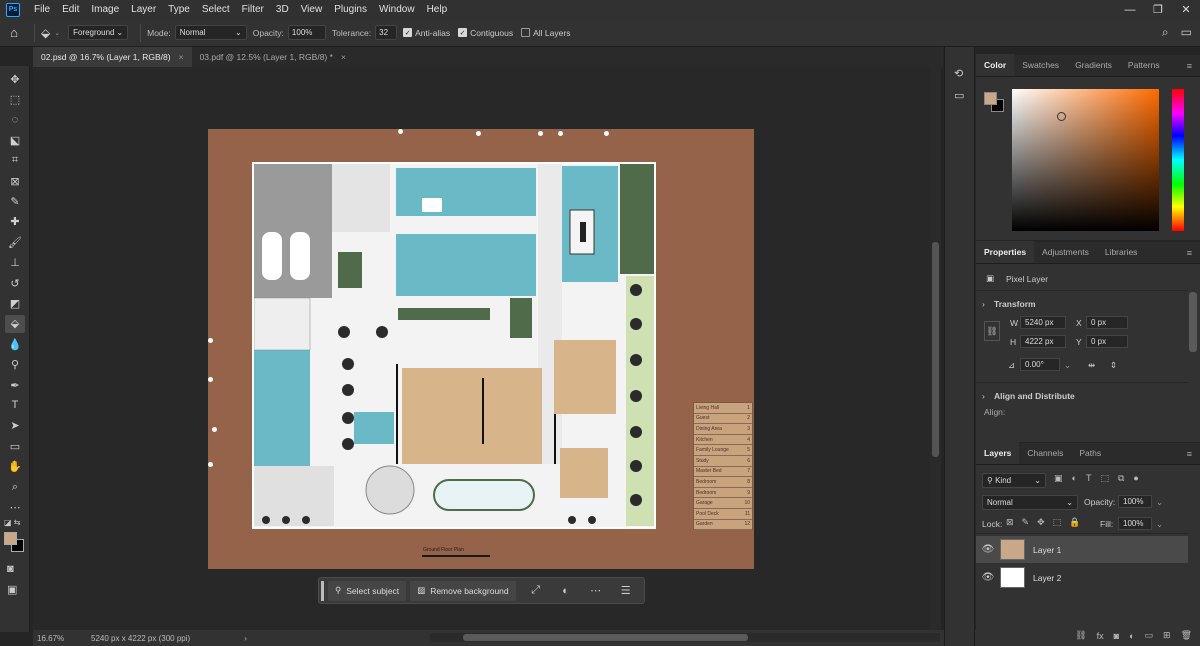 The height and width of the screenshot is (646, 1200). Describe the element at coordinates (45, 33) in the screenshot. I see `paint-bucket-icon: ⬙` at that location.